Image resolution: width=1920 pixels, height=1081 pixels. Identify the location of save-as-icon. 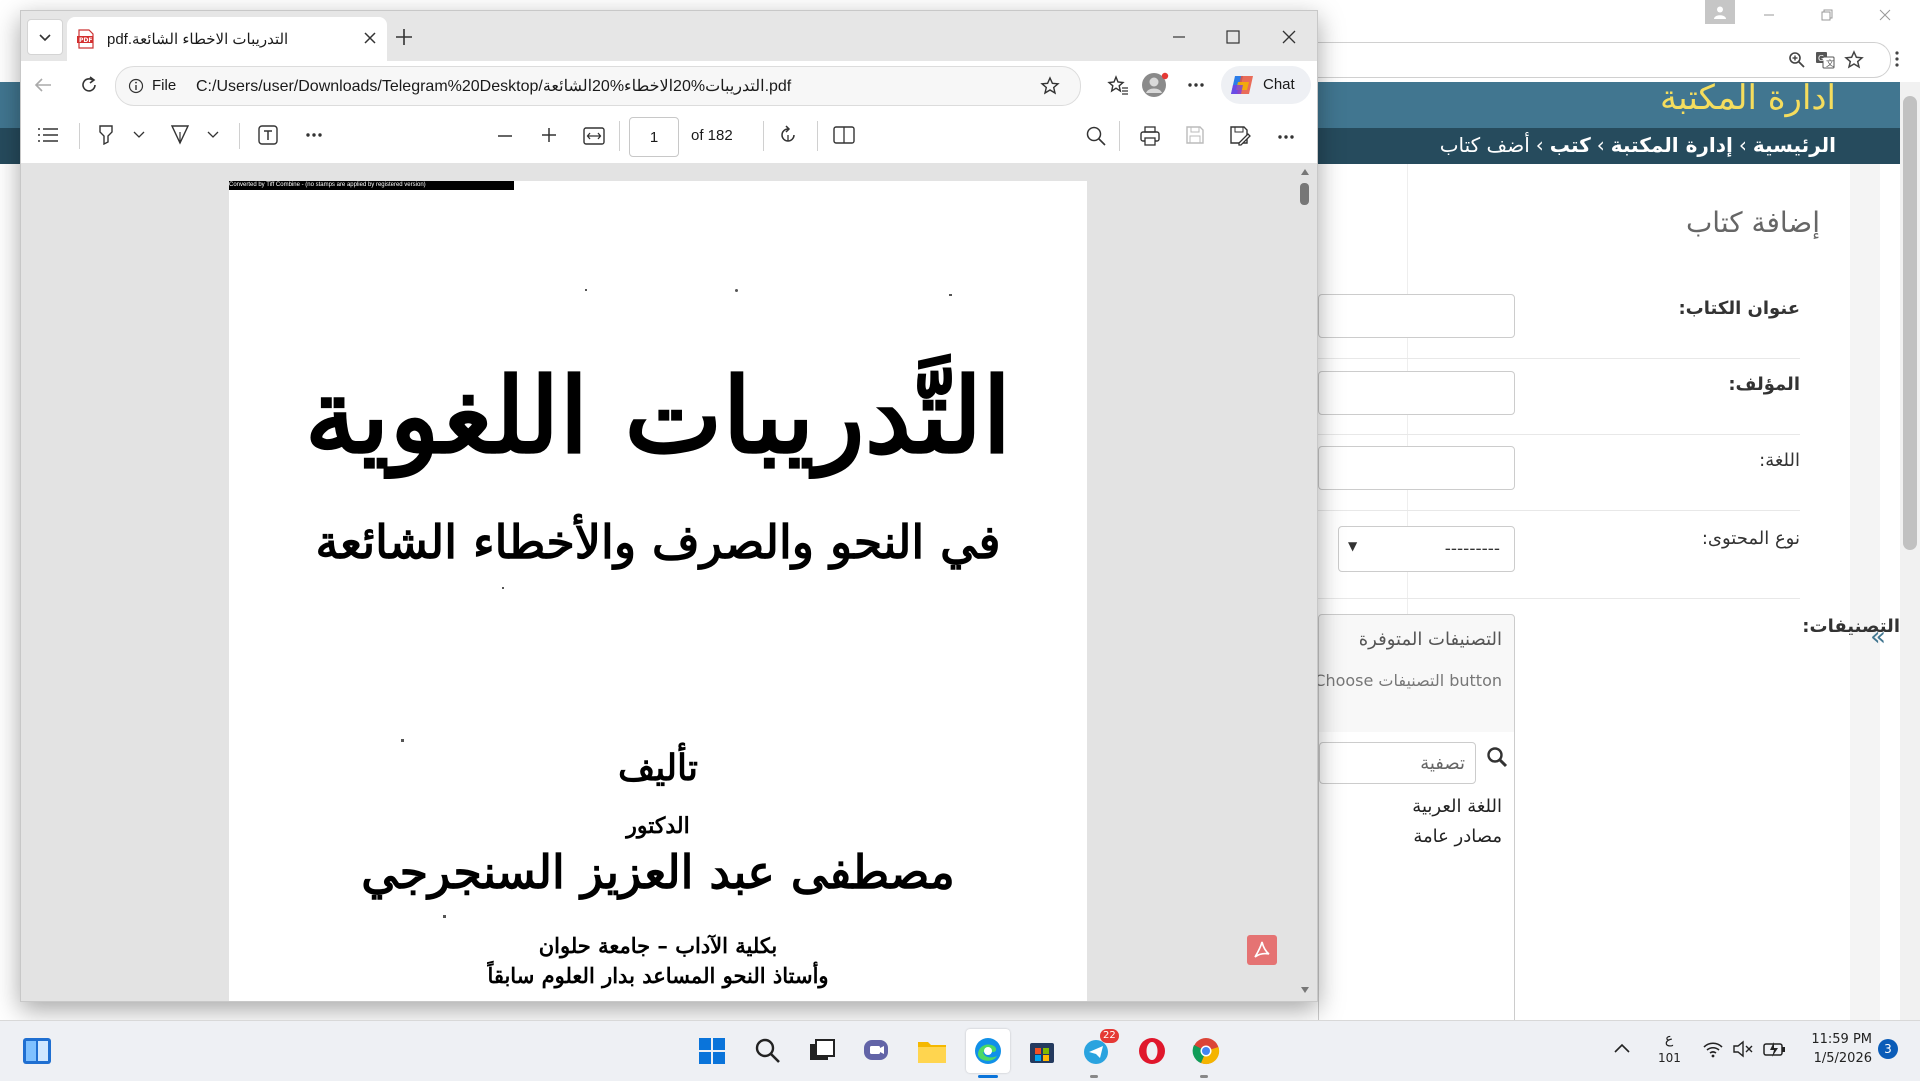
(1240, 136).